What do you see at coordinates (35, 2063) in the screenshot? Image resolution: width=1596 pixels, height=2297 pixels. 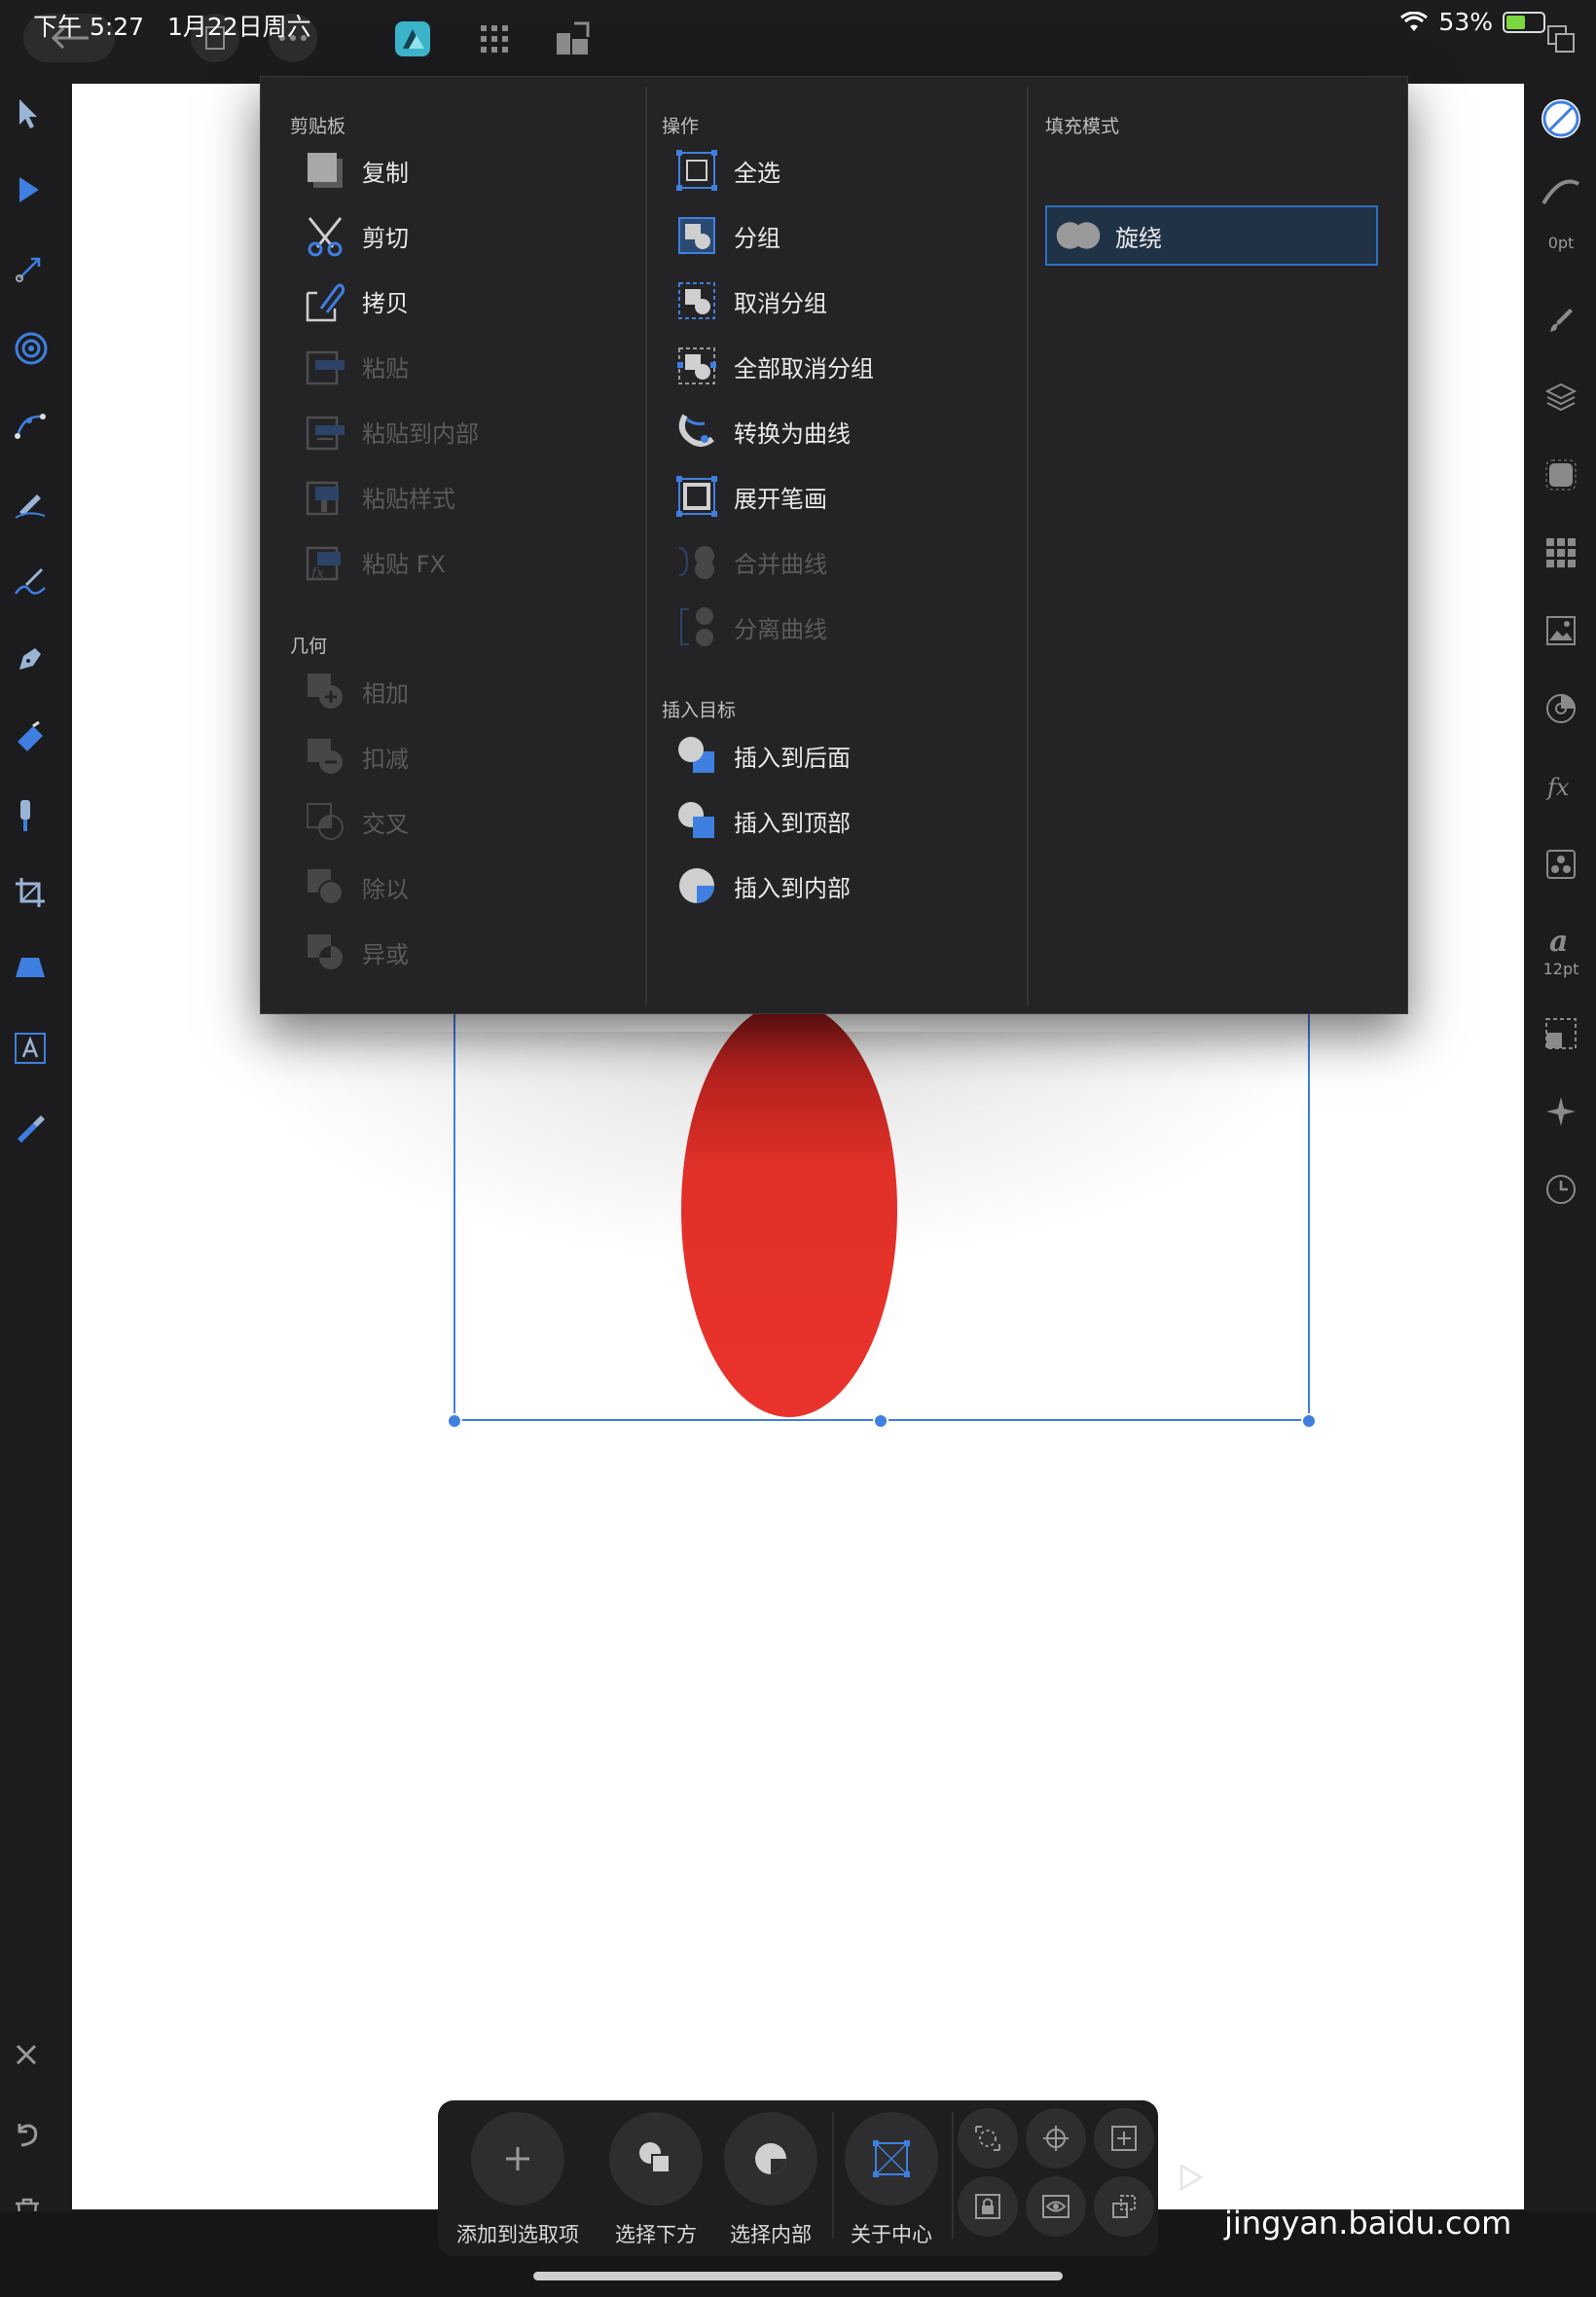 I see `close-button` at bounding box center [35, 2063].